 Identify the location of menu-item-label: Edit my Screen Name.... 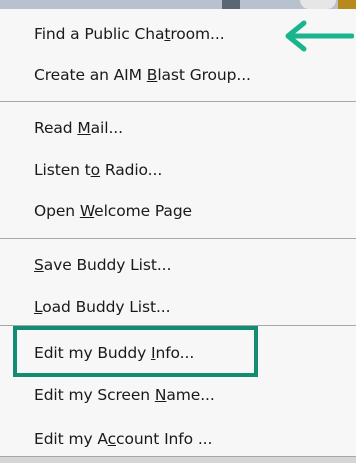
(124, 395).